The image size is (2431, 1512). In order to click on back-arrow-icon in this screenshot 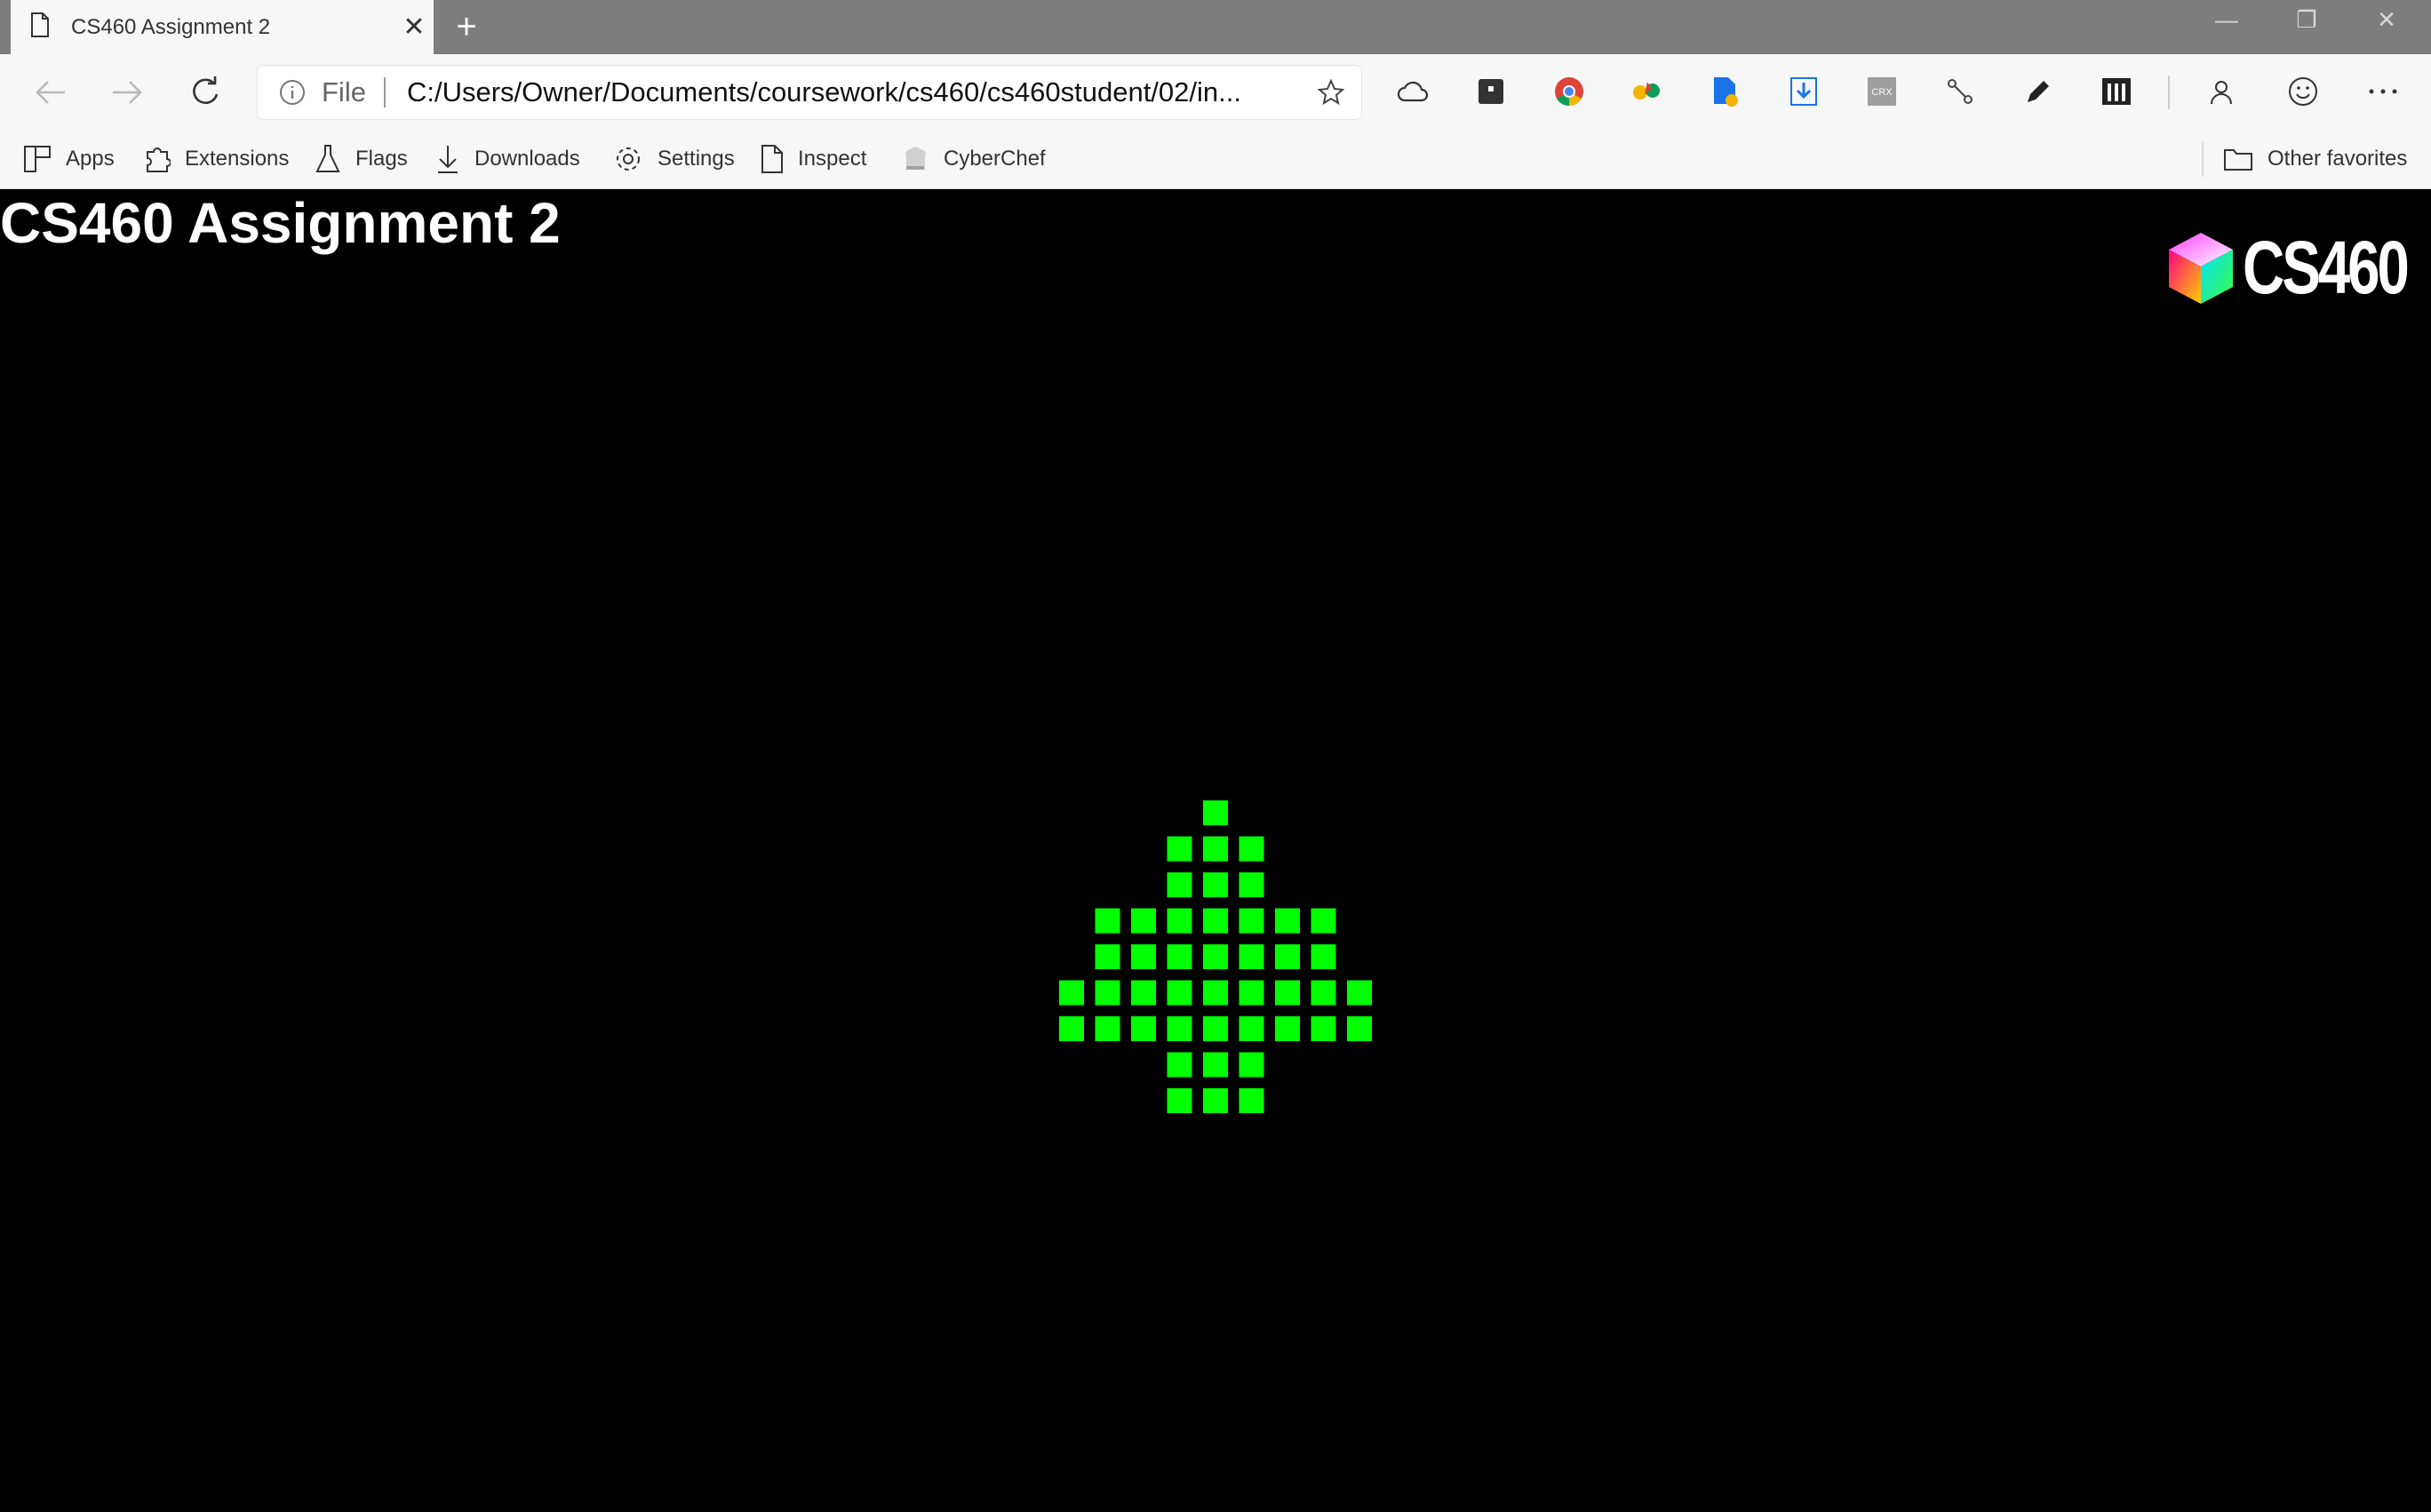, I will do `click(50, 92)`.